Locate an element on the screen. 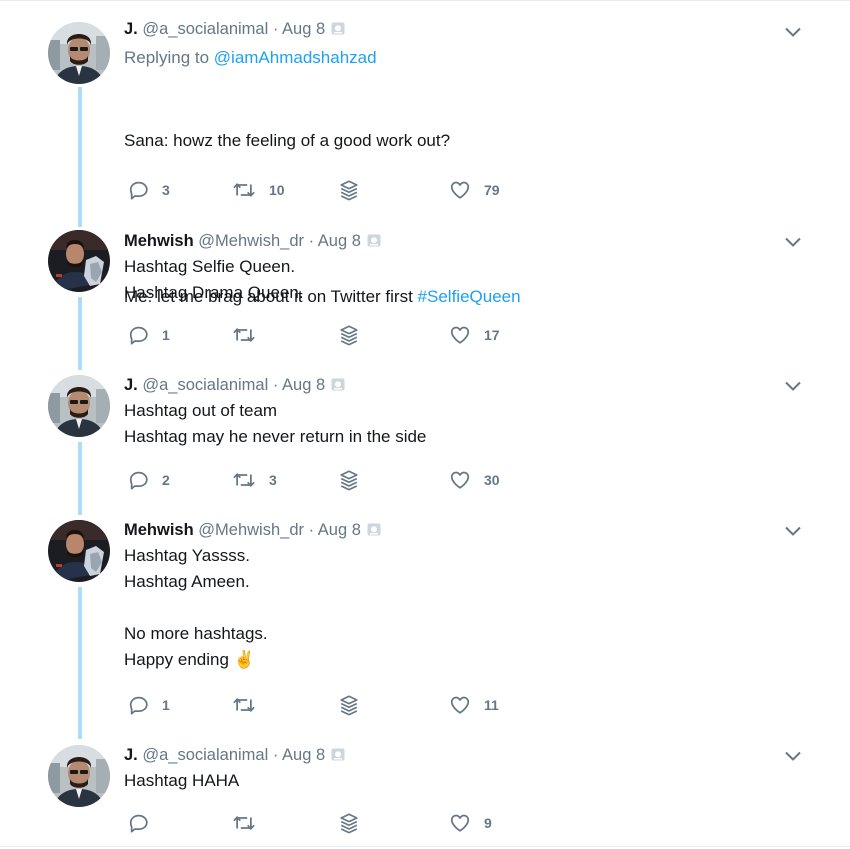  reply-count: 3 is located at coordinates (166, 190).